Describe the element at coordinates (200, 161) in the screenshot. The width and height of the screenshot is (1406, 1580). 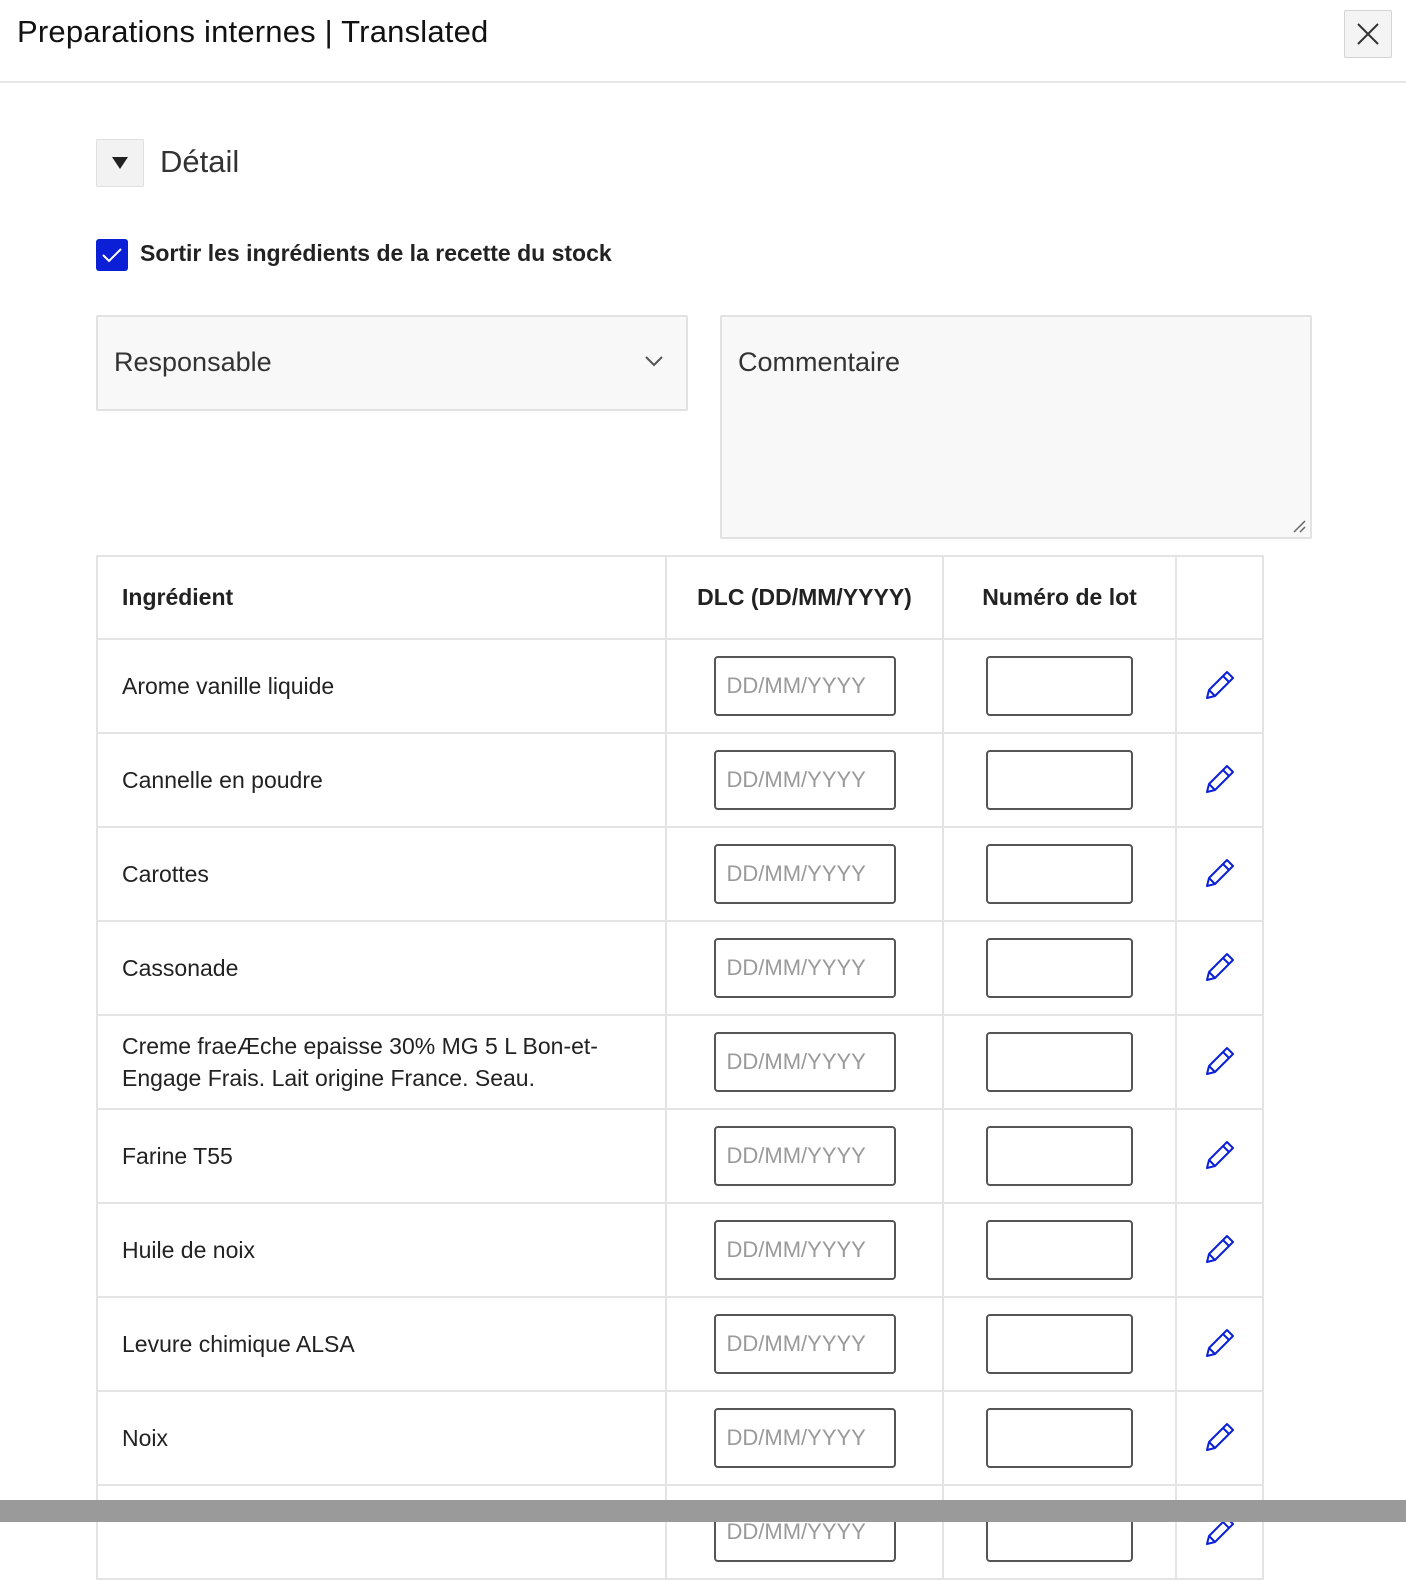
I see `section-title: Détail` at that location.